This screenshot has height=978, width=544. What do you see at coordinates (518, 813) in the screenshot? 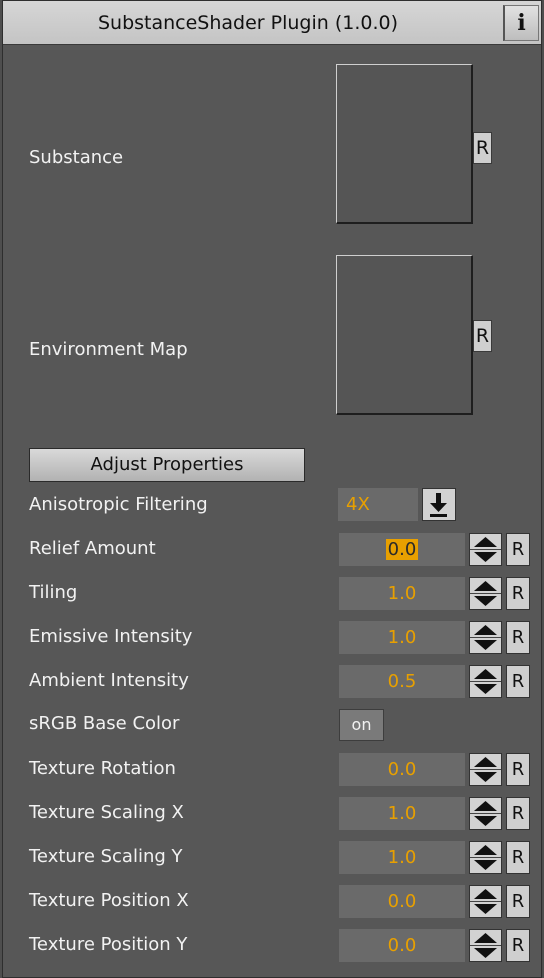
I see `texture-scaling-x-reset-button: R` at bounding box center [518, 813].